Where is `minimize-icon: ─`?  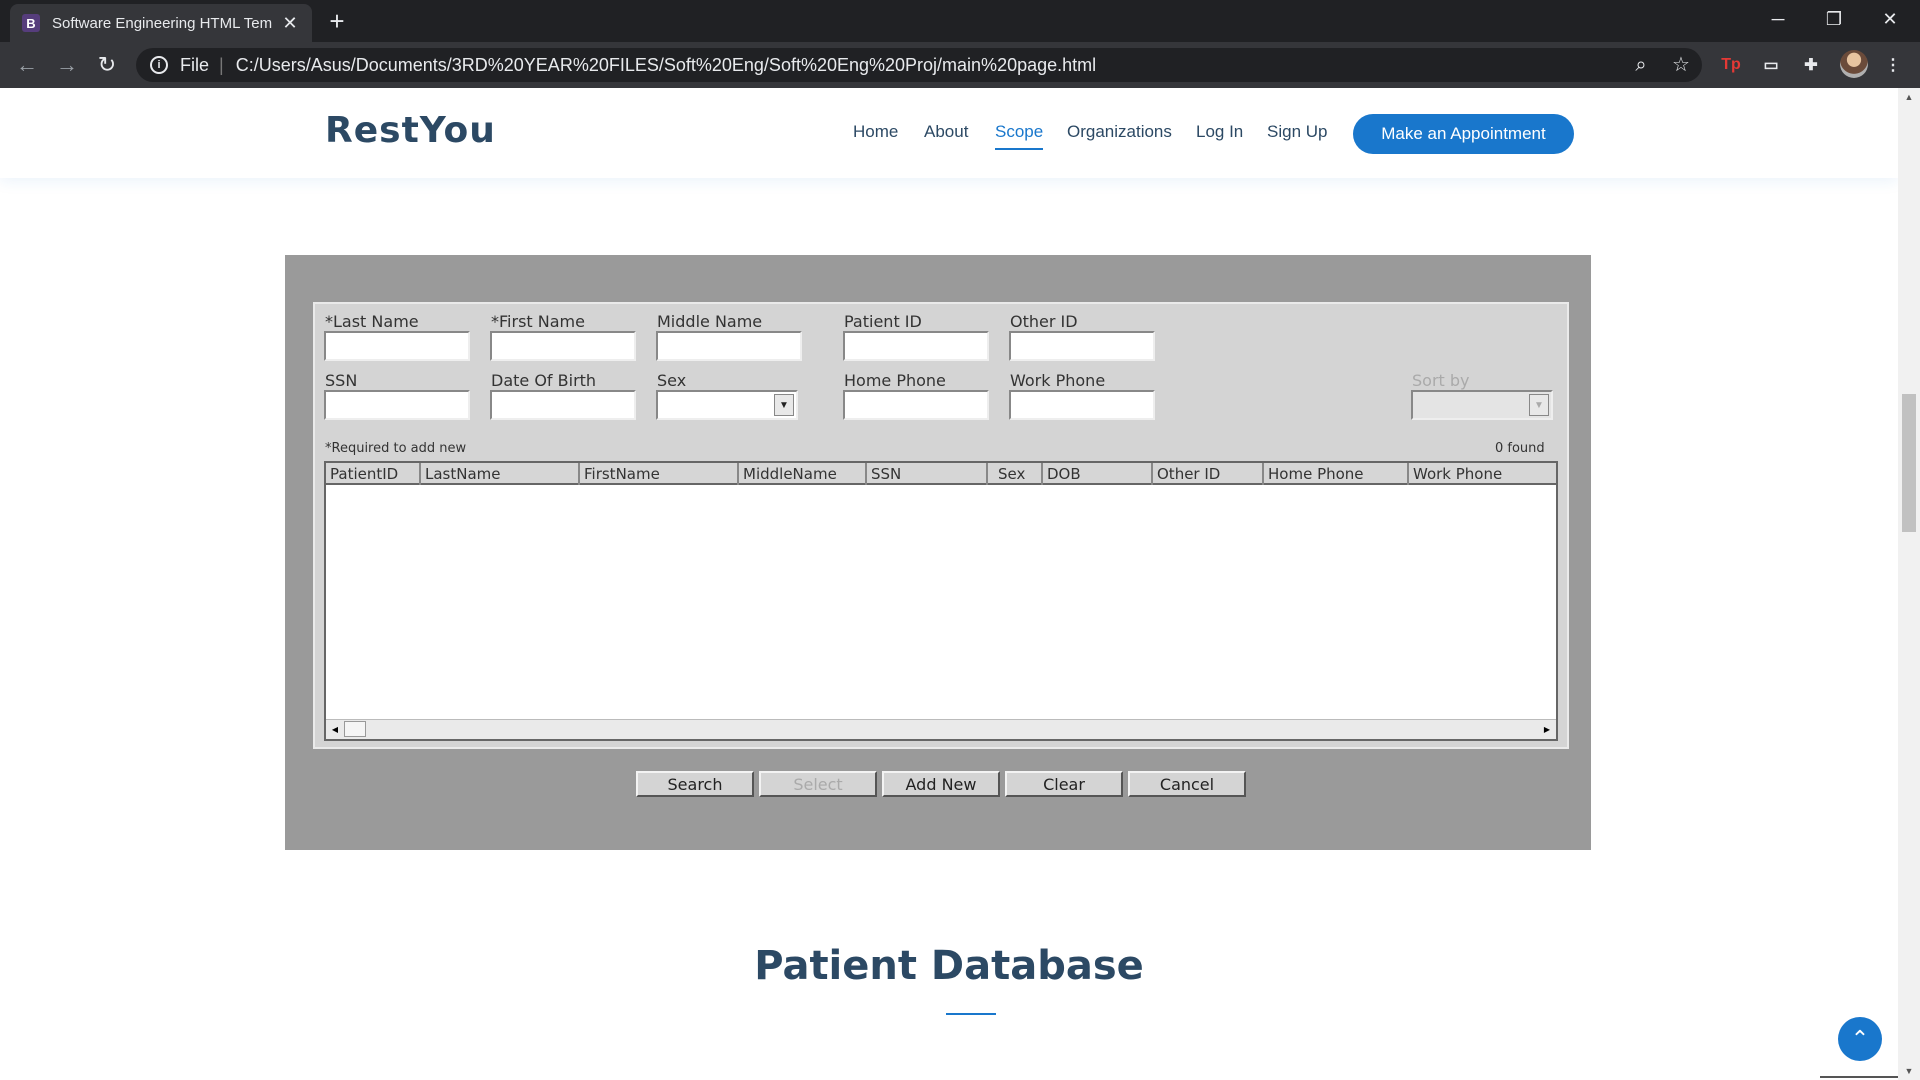 minimize-icon: ─ is located at coordinates (1778, 19).